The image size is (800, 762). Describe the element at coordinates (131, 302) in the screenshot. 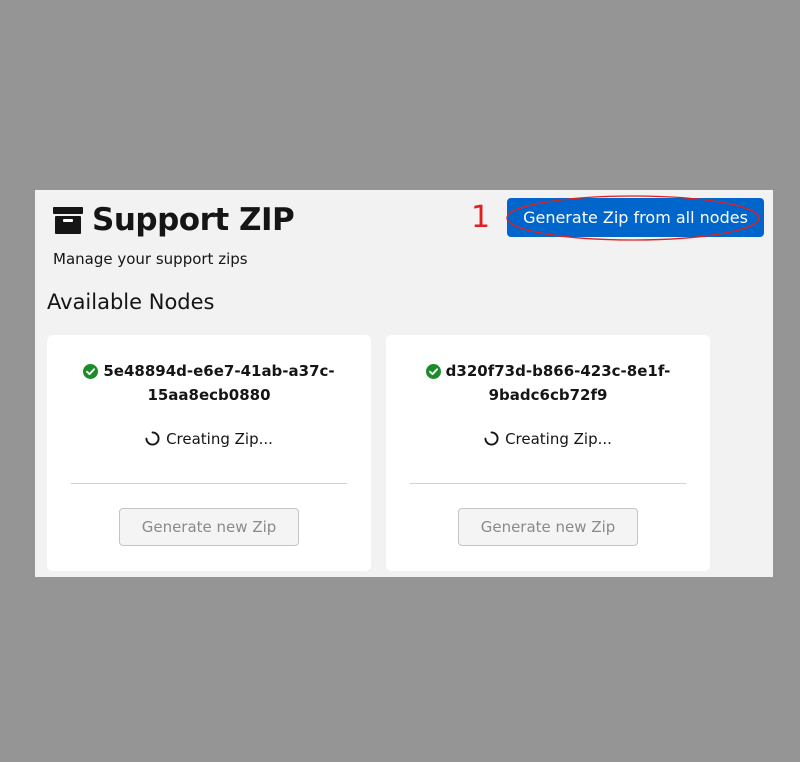

I see `section-title: Available Nodes` at that location.